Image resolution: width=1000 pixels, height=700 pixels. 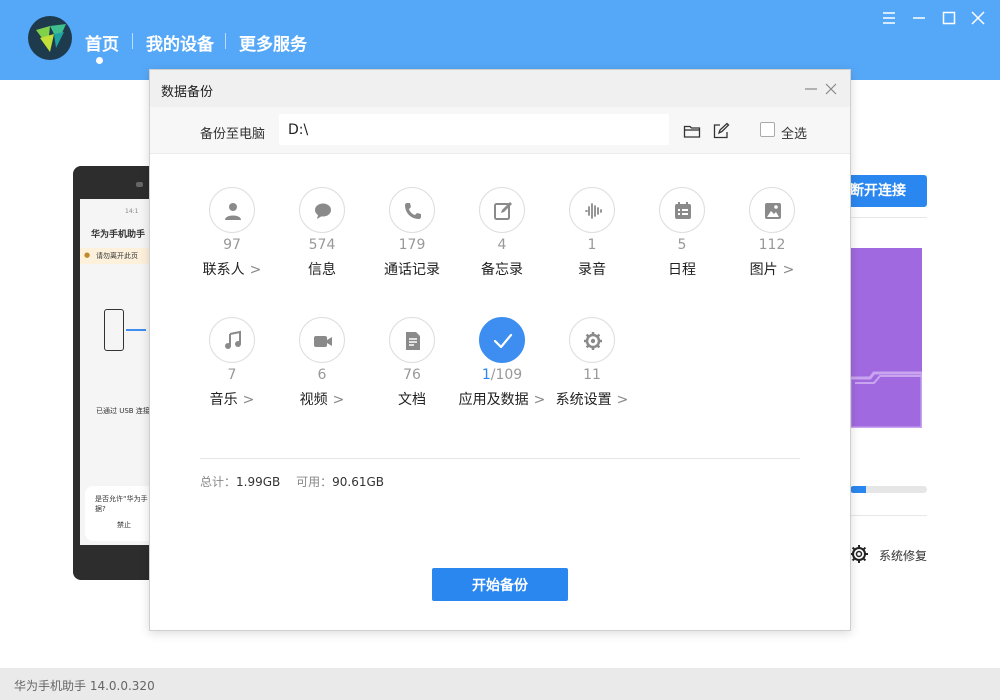 What do you see at coordinates (132, 211) in the screenshot?
I see `phone-time: 14:1` at bounding box center [132, 211].